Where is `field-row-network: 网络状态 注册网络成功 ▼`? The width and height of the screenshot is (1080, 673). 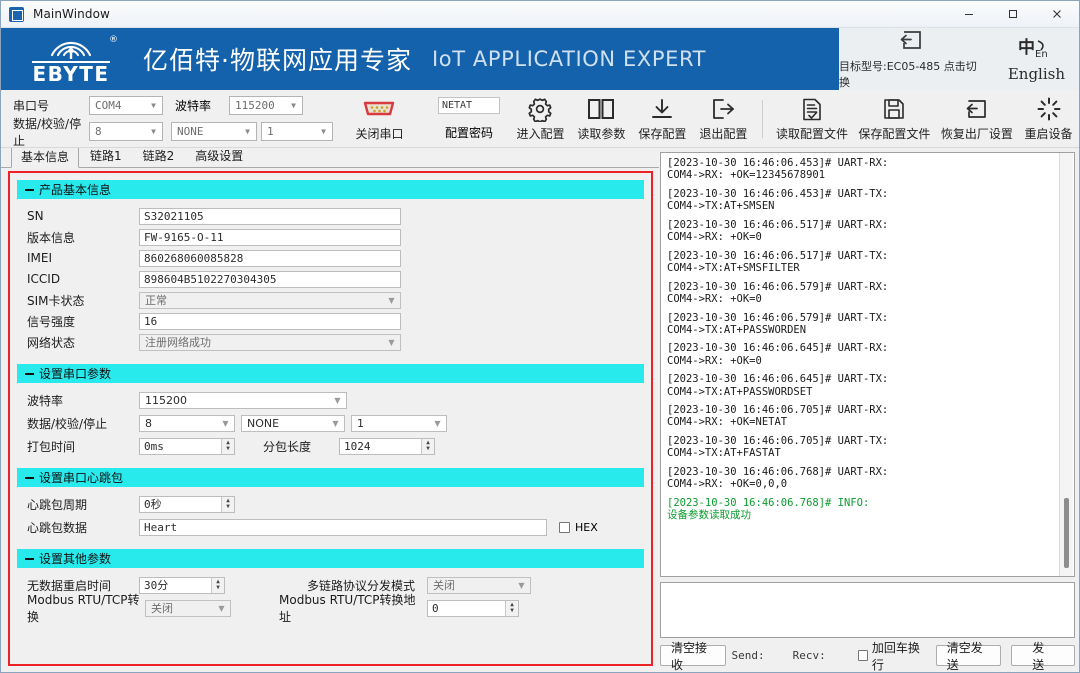
field-row-network: 网络状态 注册网络成功 ▼ is located at coordinates (333, 342).